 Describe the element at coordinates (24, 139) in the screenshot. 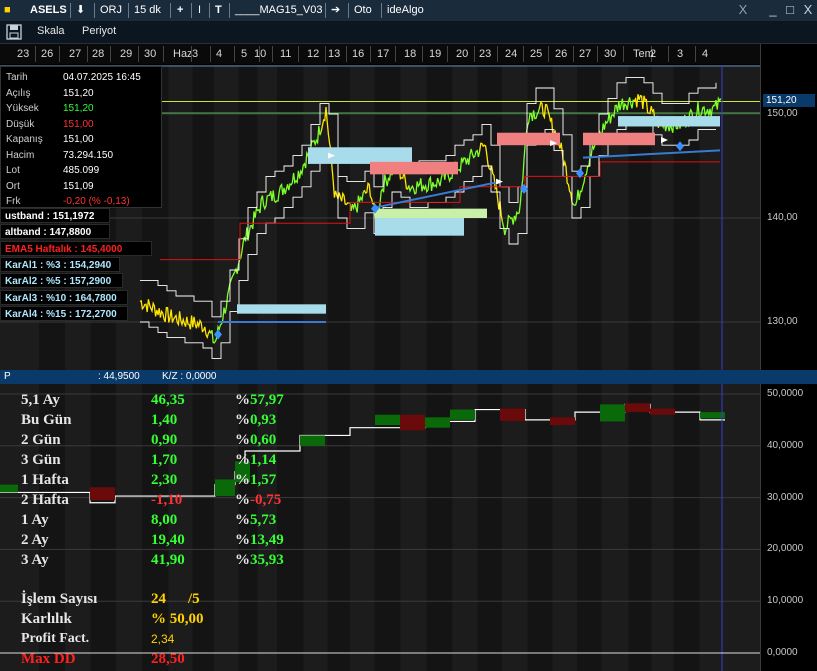

I see `info-key: Kapanış` at that location.